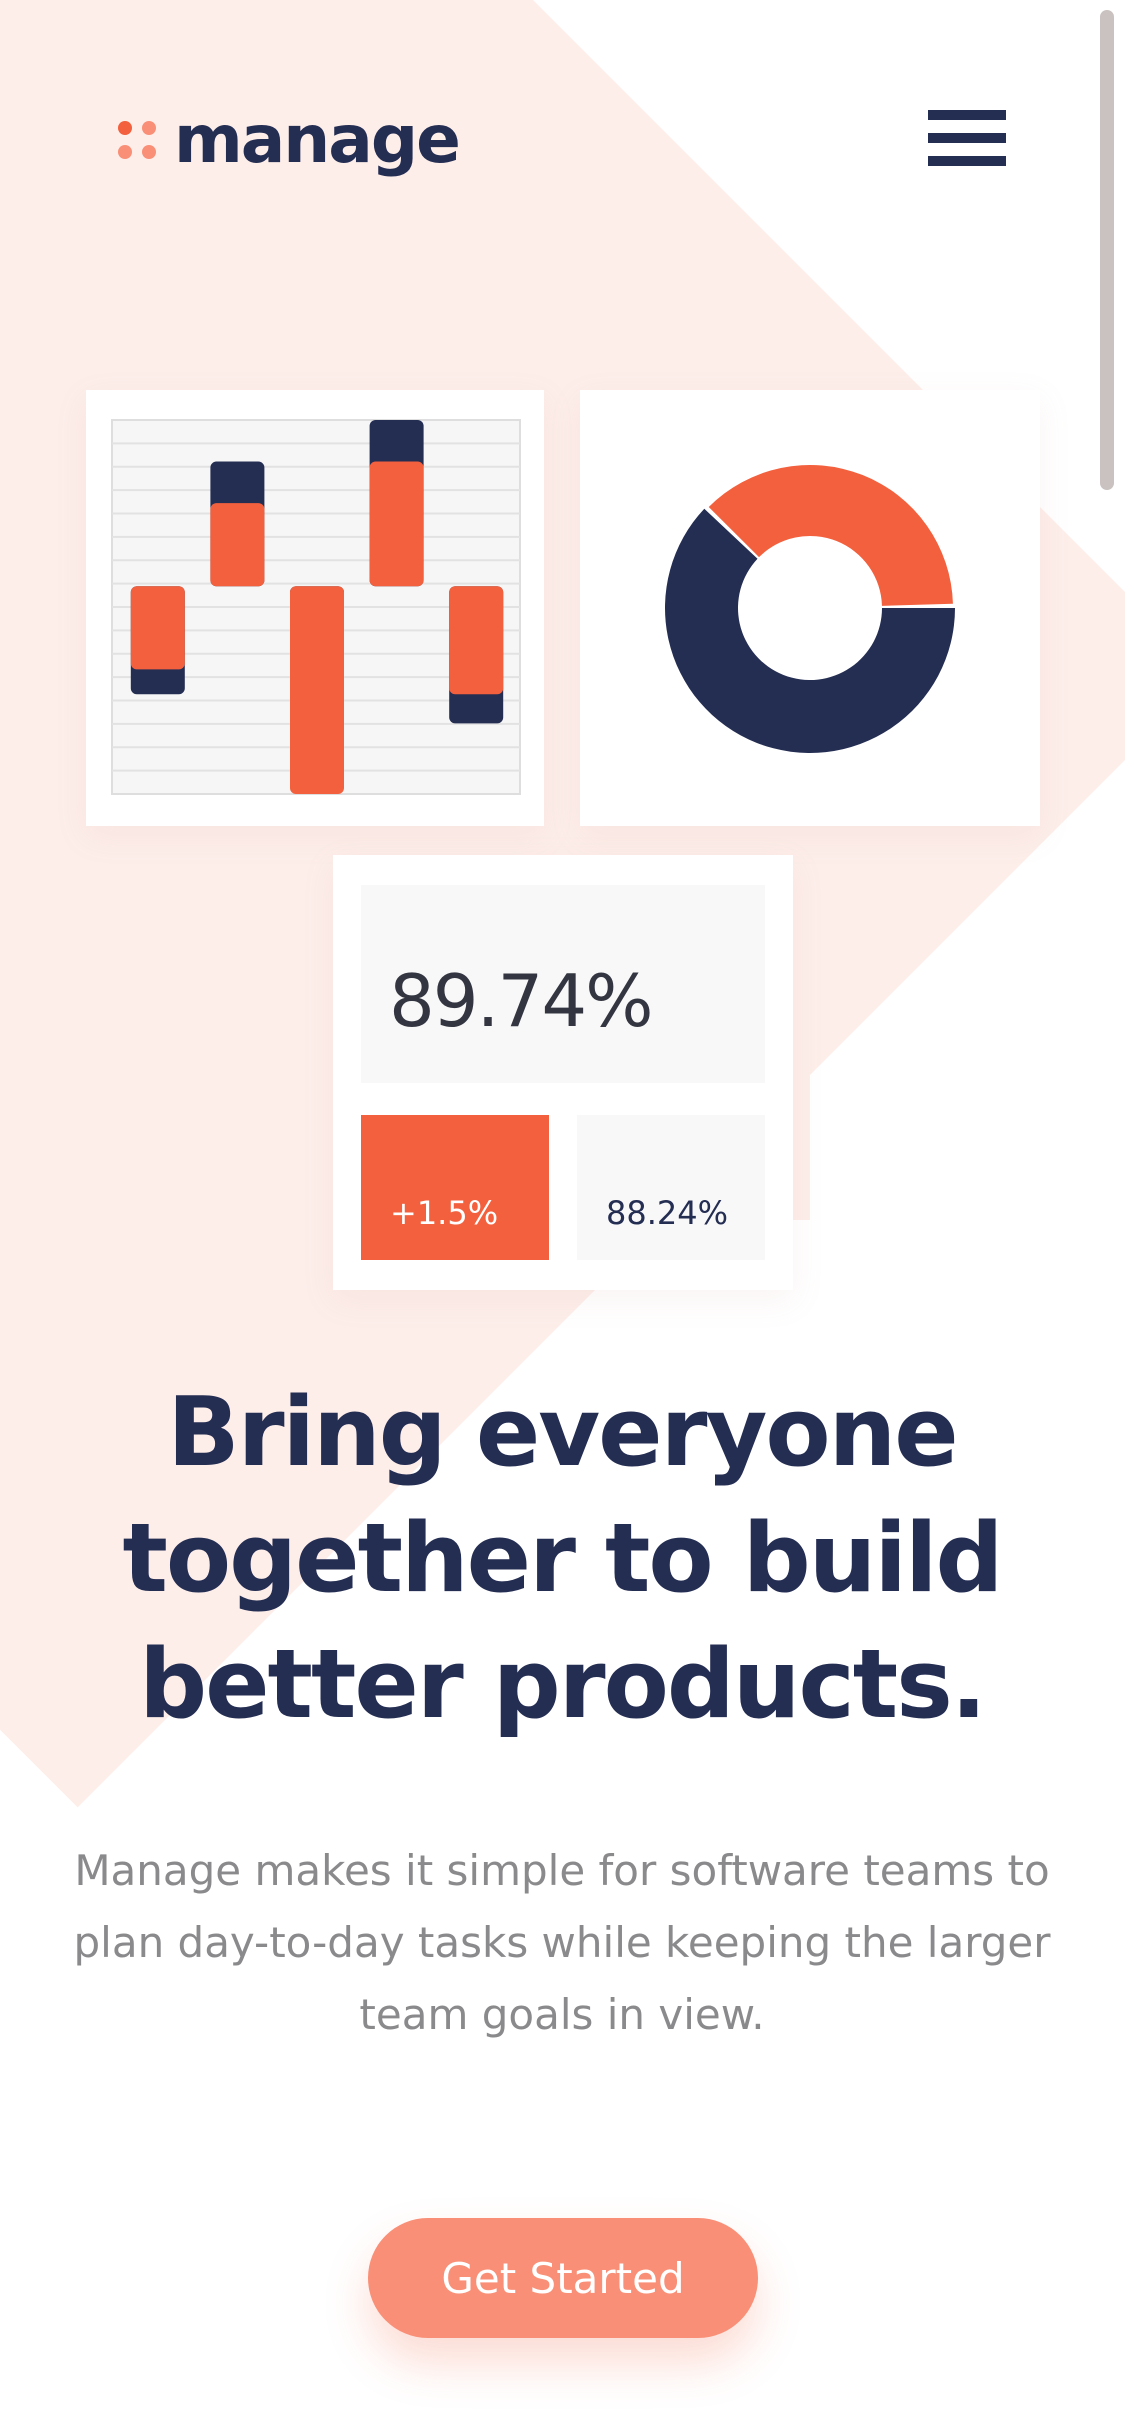 This screenshot has width=1125, height=2436. Describe the element at coordinates (444, 1213) in the screenshot. I see `stat-change-value: +1.5%` at that location.